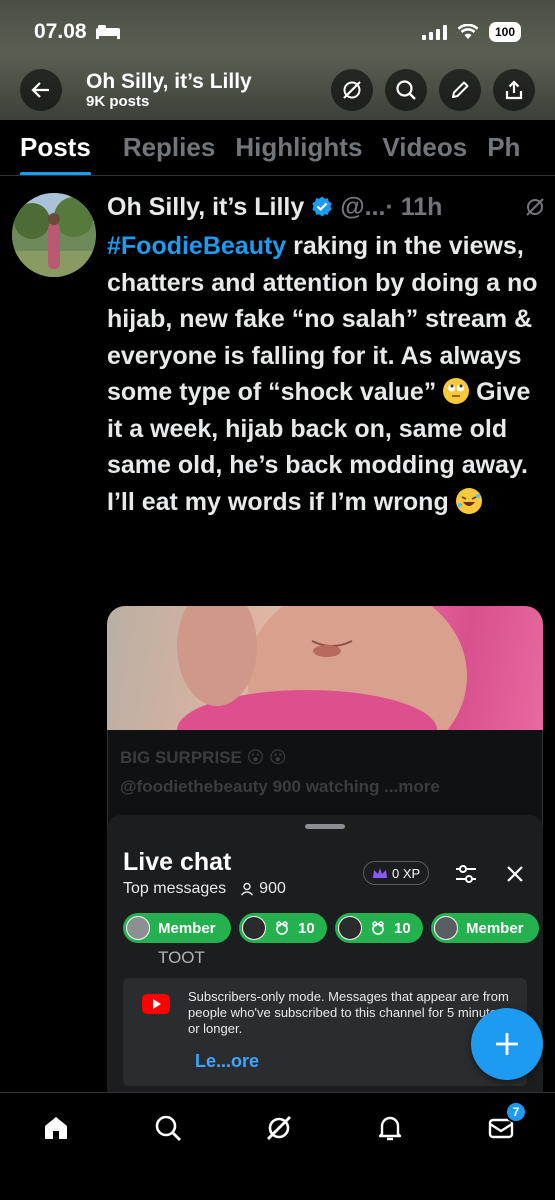 This screenshot has width=555, height=1200. I want to click on close-chat-button, so click(515, 874).